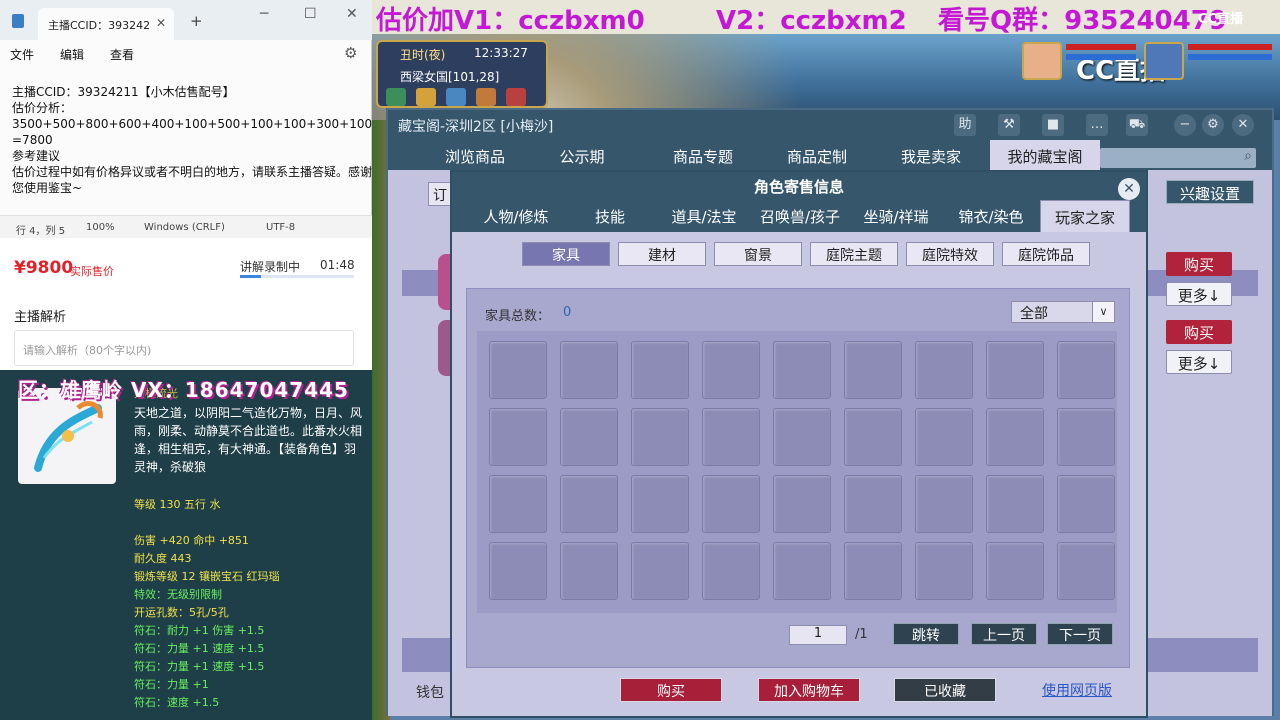 The width and height of the screenshot is (1280, 720). I want to click on prev-page-button: 上一页, so click(1004, 634).